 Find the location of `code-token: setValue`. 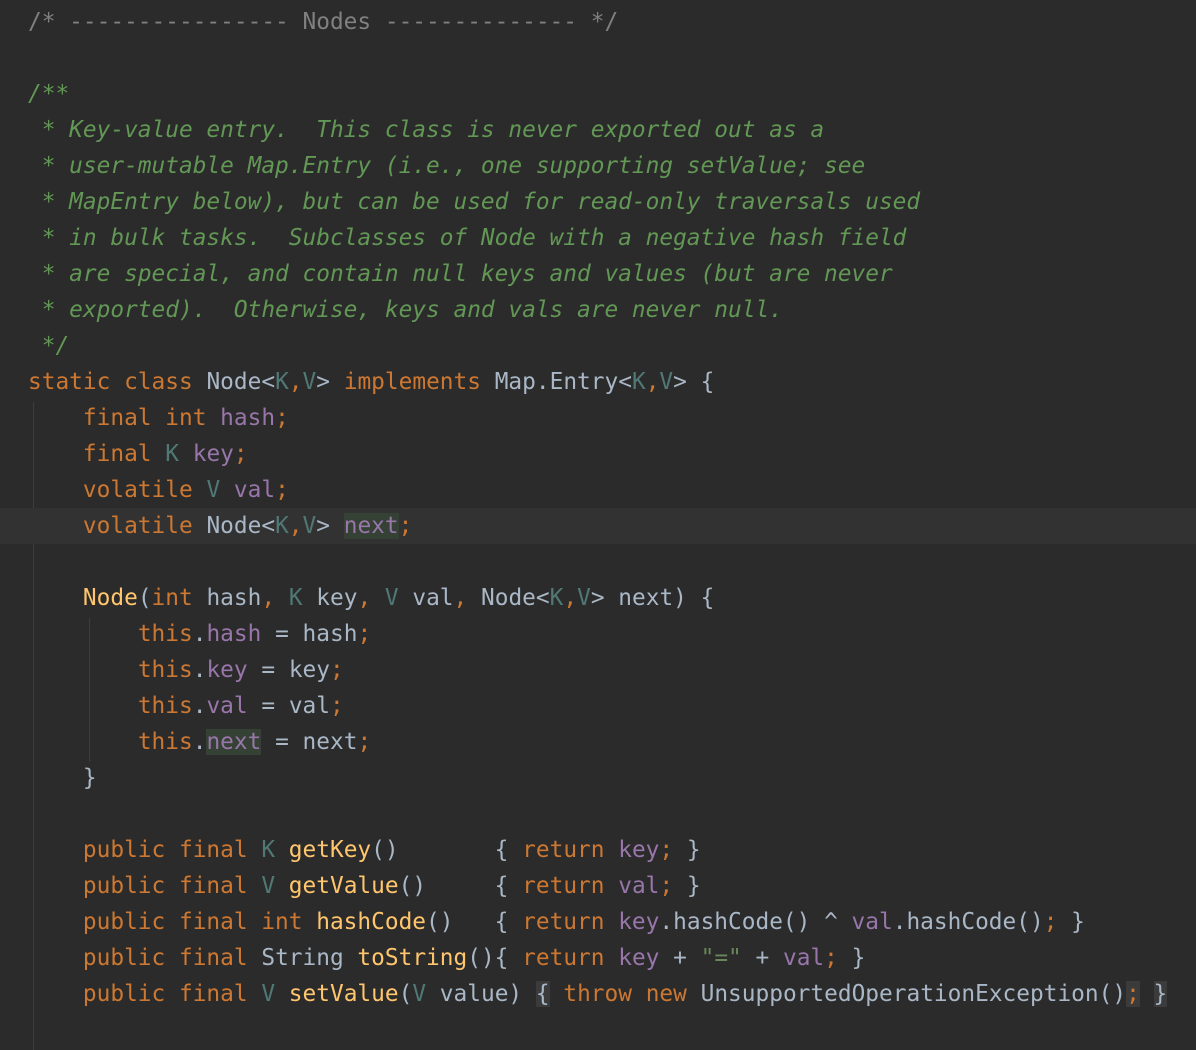

code-token: setValue is located at coordinates (343, 994).